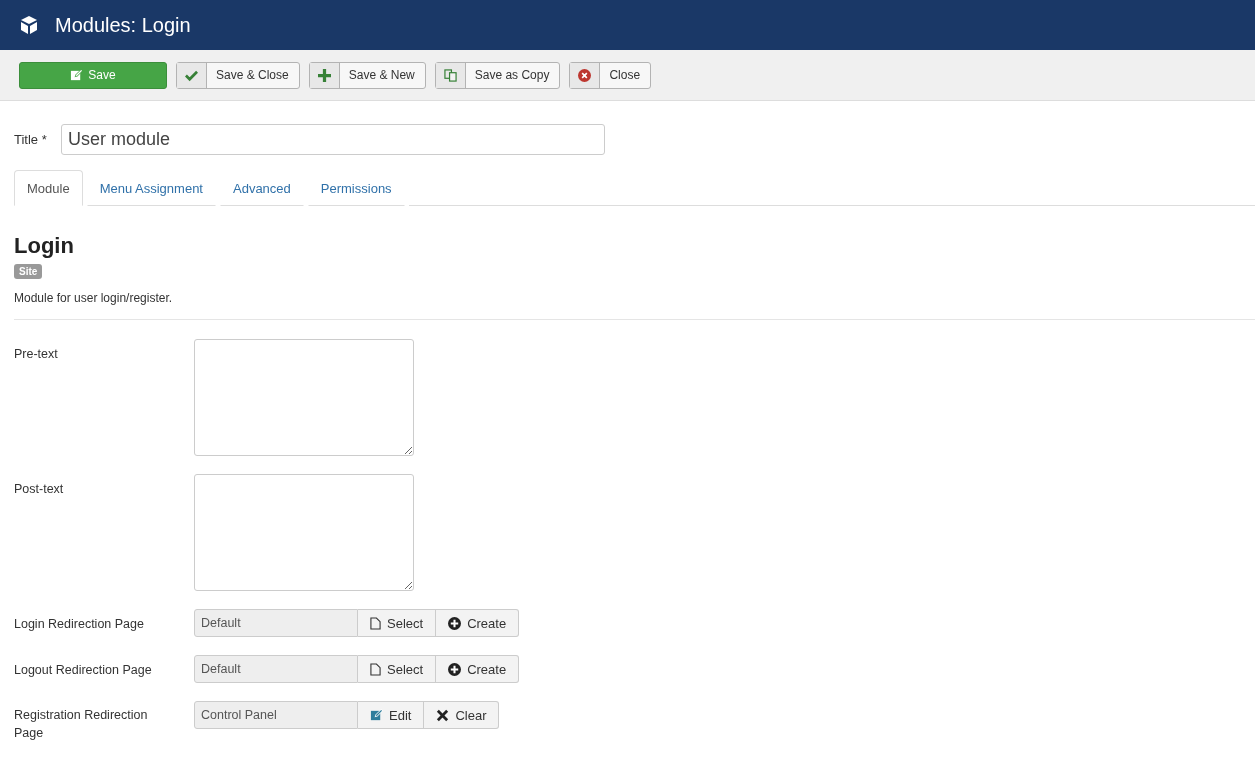 The image size is (1255, 769). I want to click on site-badge: Site, so click(28, 271).